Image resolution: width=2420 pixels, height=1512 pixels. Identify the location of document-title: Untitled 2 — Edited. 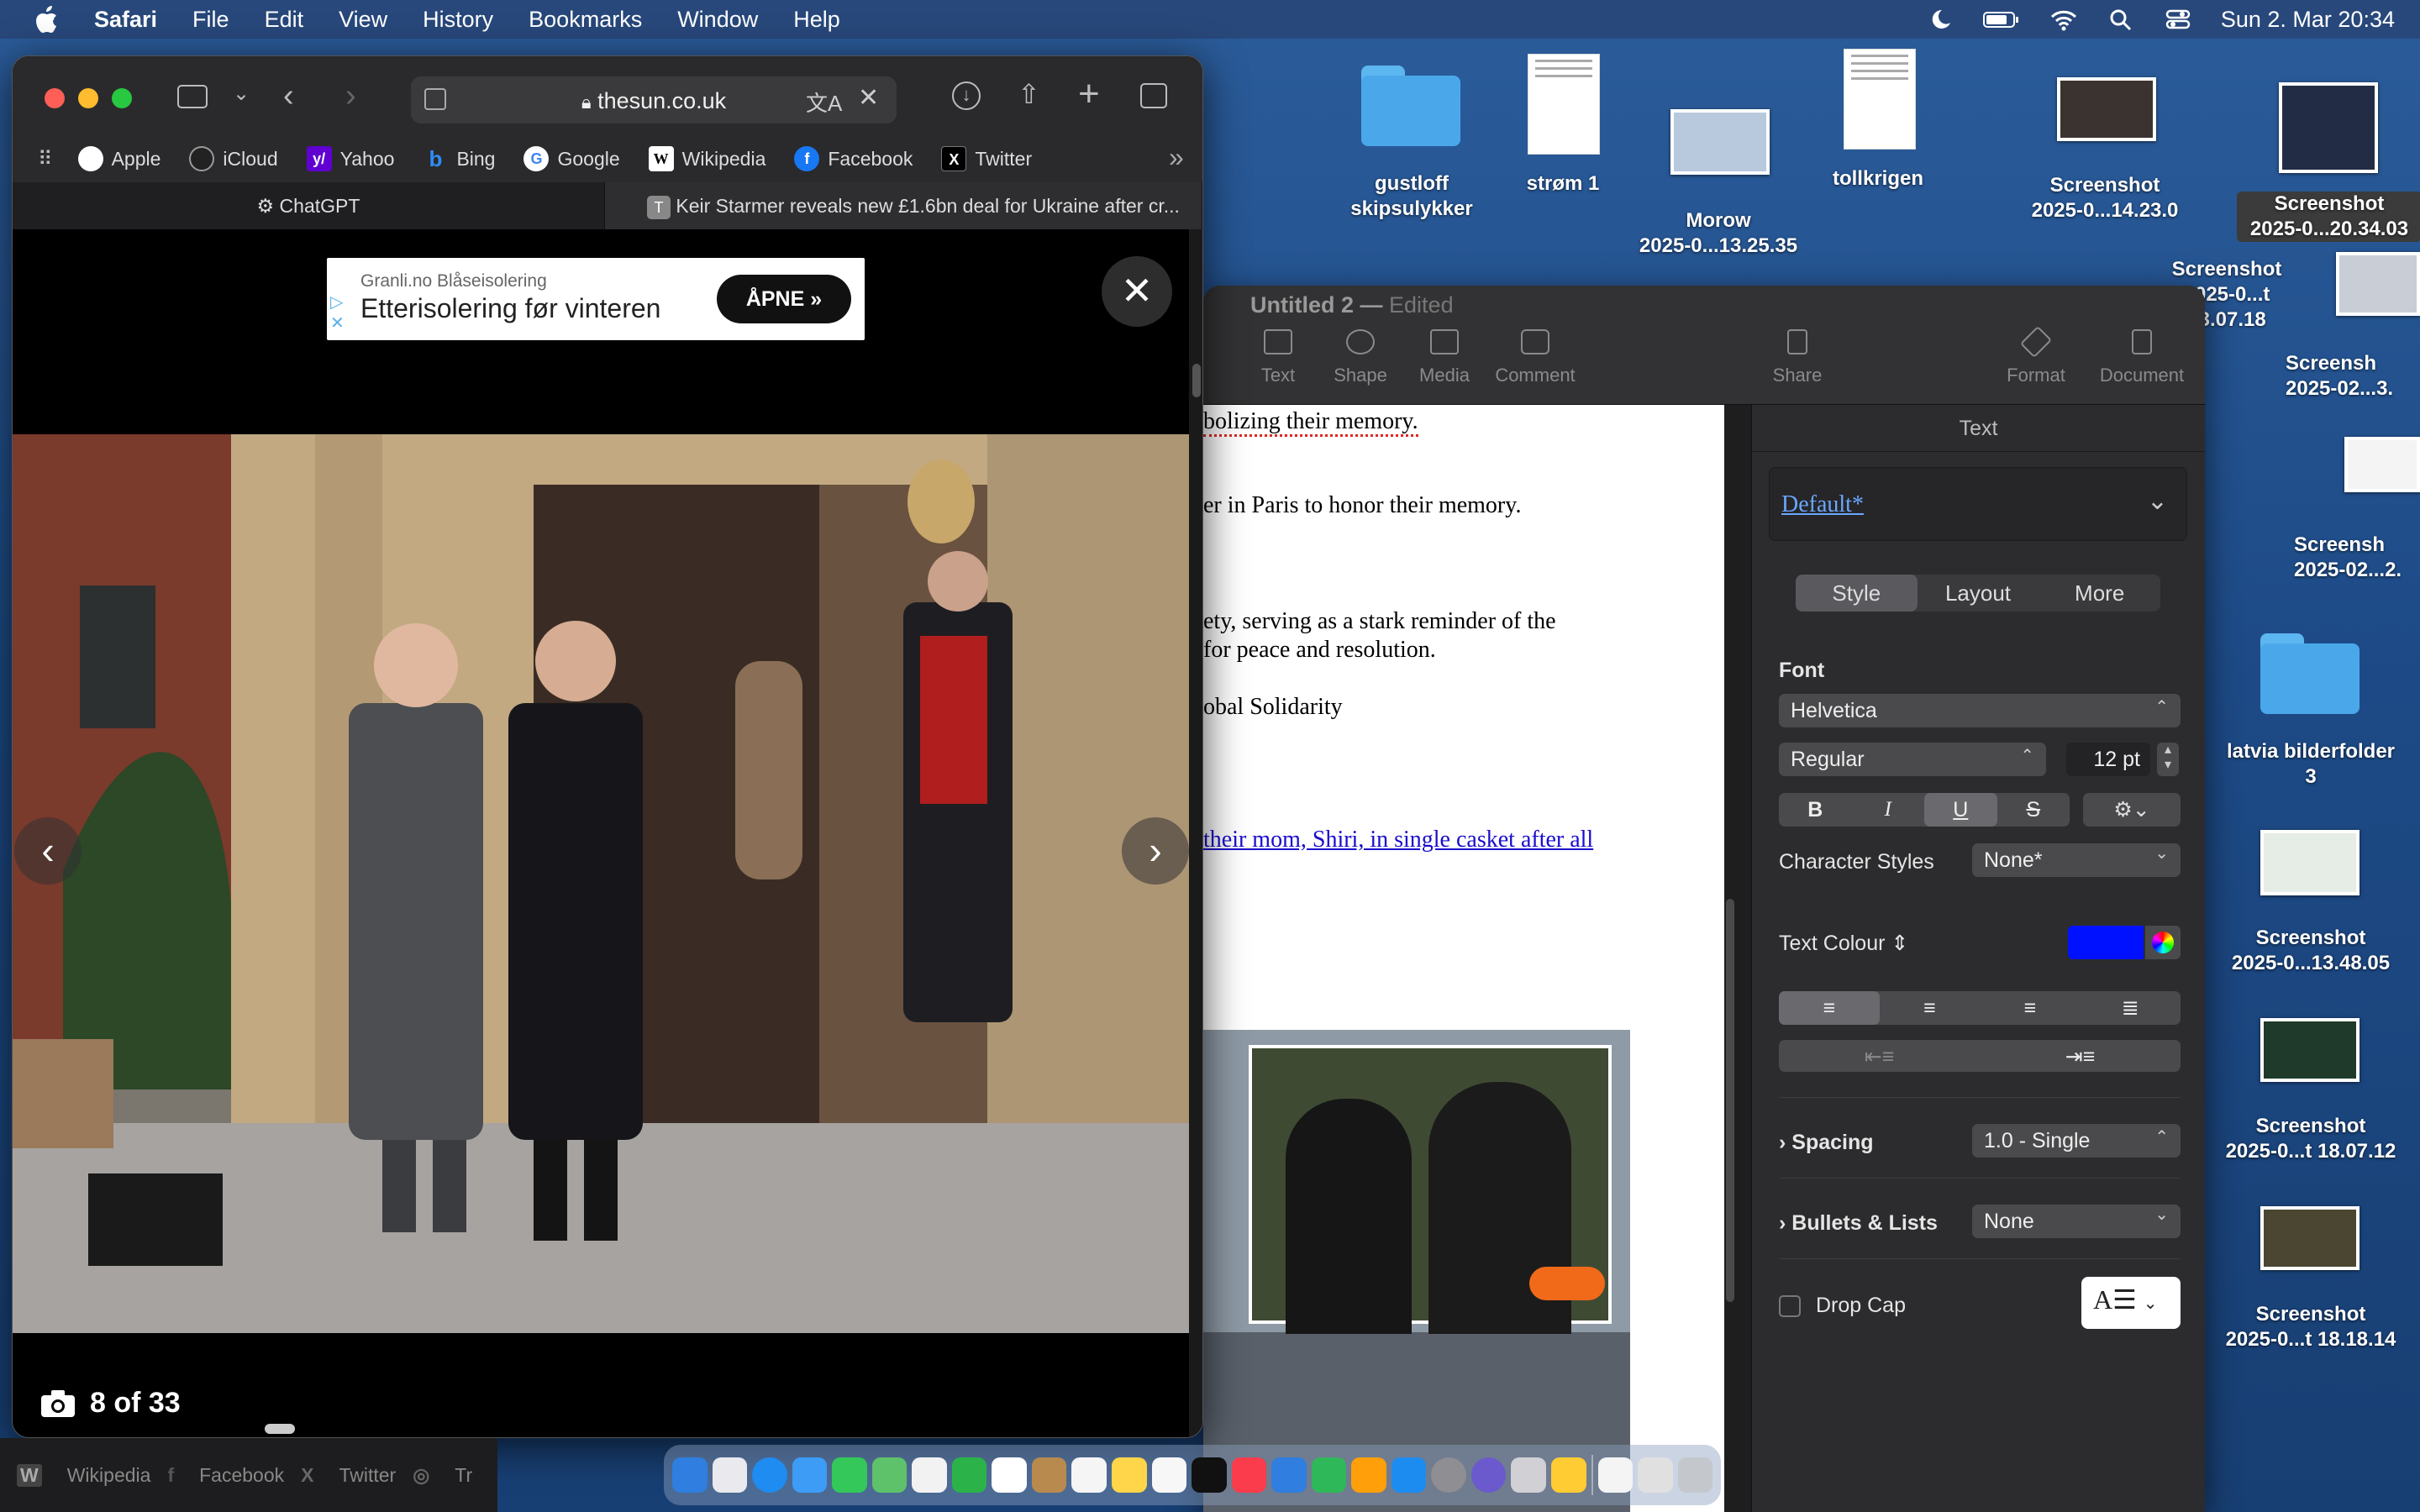
(1352, 305).